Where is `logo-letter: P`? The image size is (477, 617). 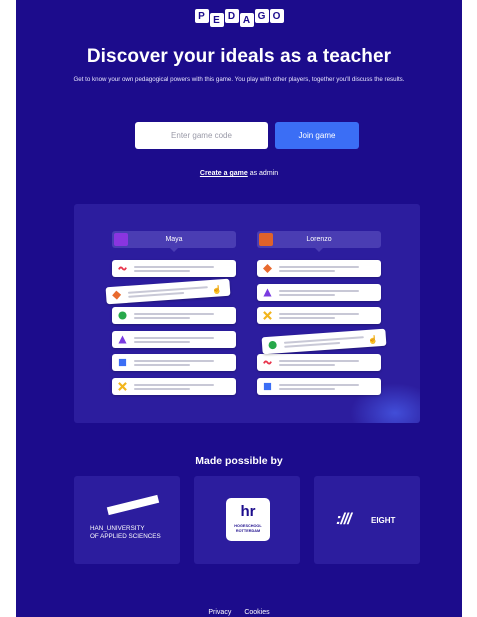 logo-letter: P is located at coordinates (201, 16).